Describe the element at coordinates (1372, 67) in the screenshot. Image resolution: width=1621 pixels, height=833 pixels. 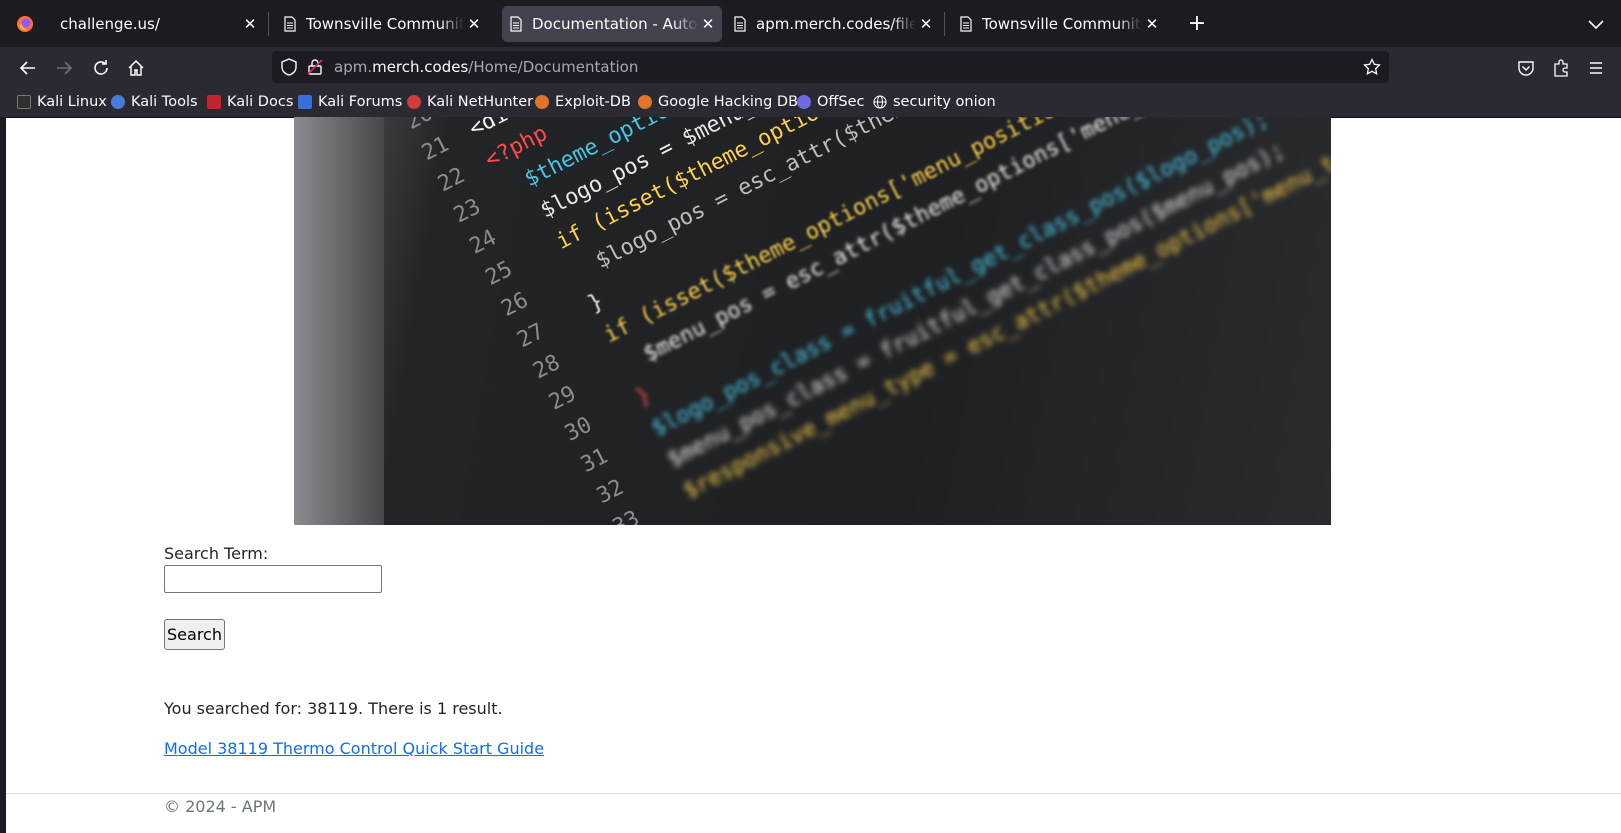
I see `bookmark-star-icon` at that location.